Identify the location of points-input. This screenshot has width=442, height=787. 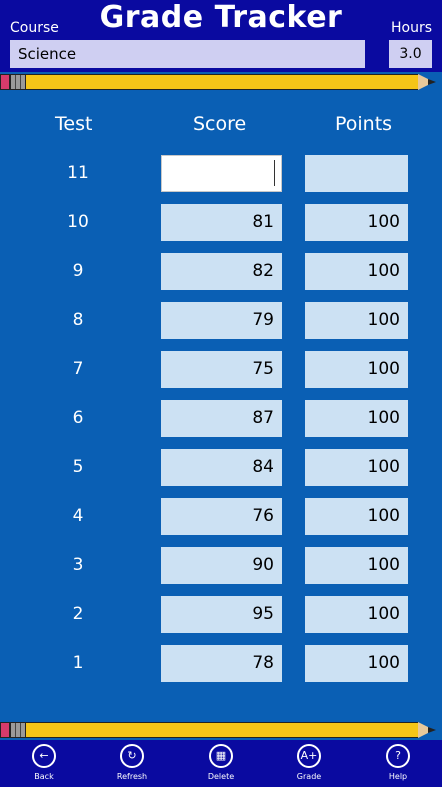
(356, 173).